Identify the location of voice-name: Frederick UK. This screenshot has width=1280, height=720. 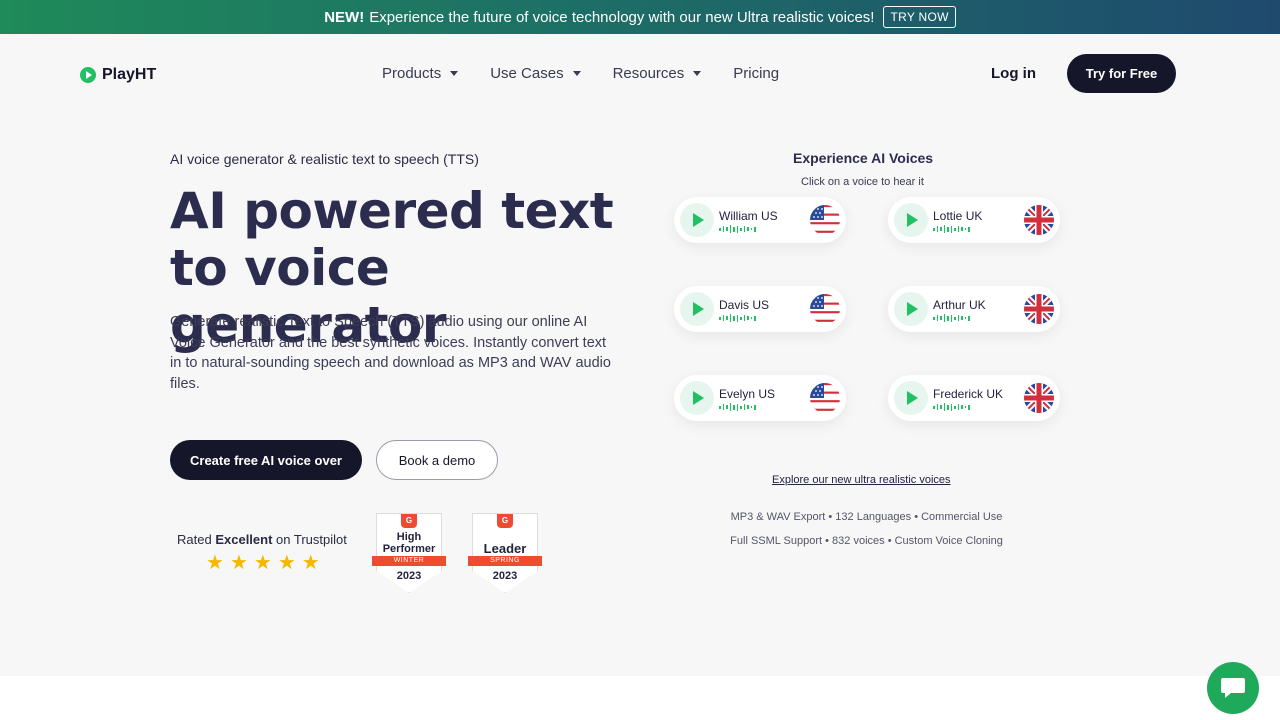
(968, 394).